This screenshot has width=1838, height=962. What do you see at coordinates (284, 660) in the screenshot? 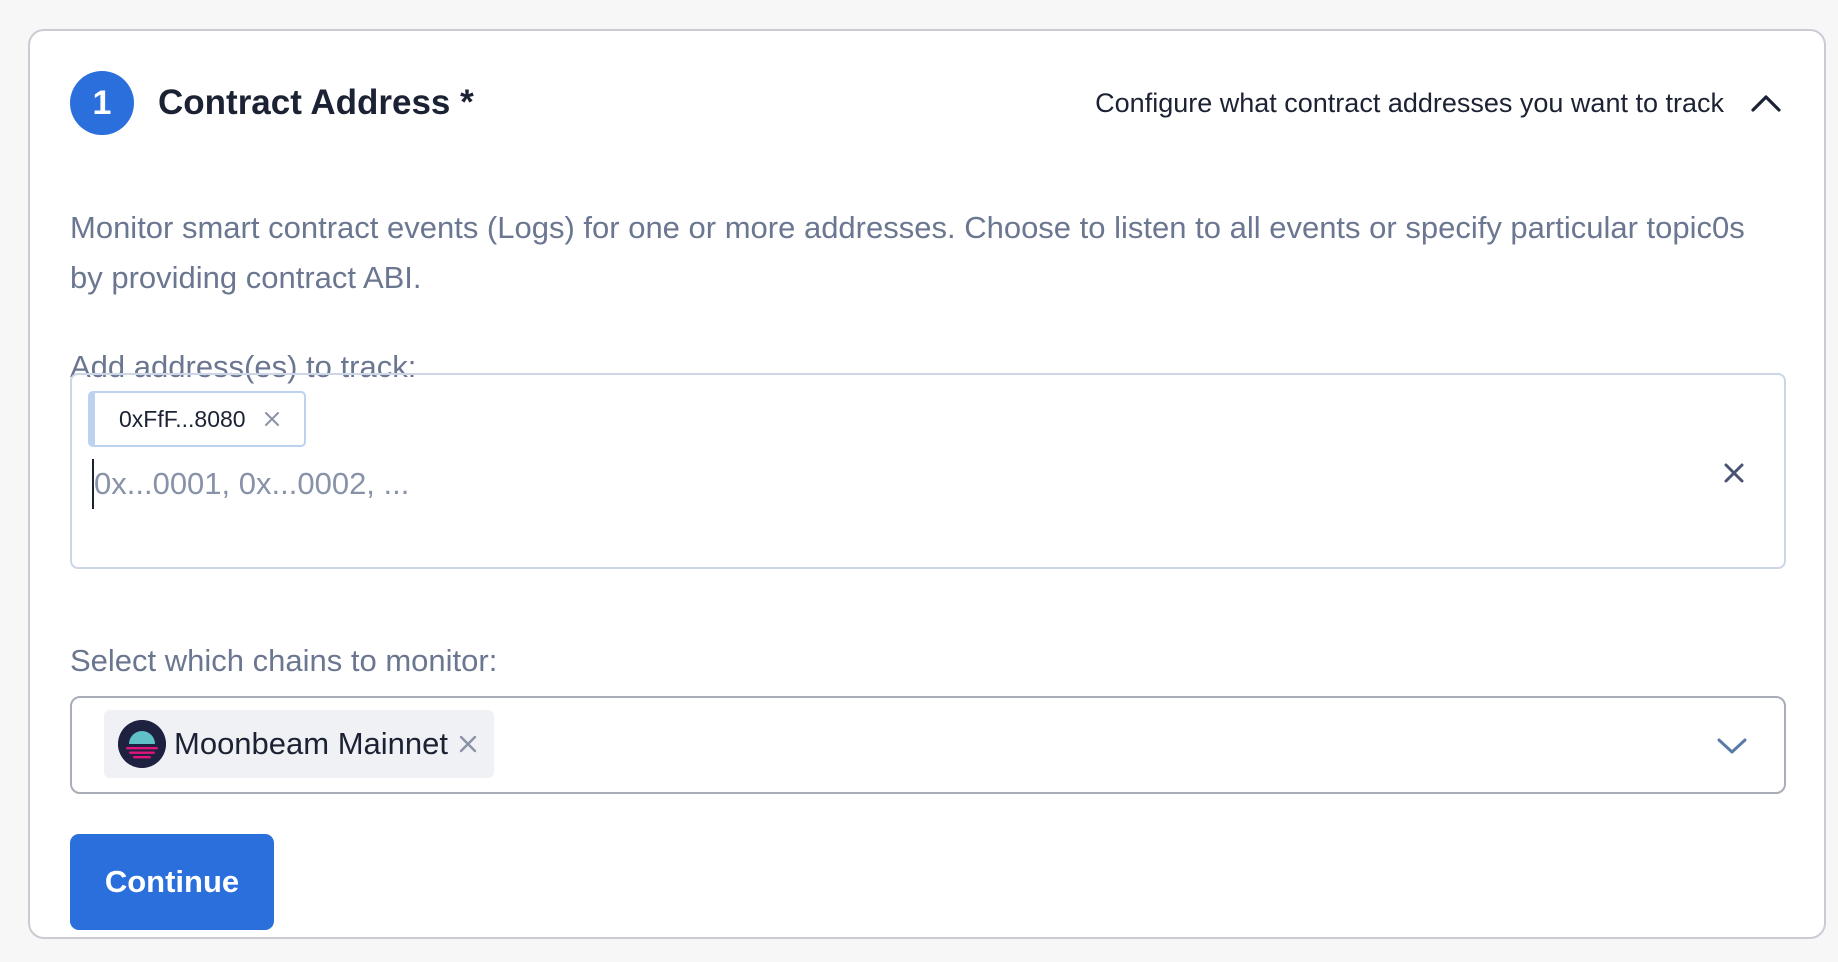
I see `chain-field-label: Select which chains to monitor:` at bounding box center [284, 660].